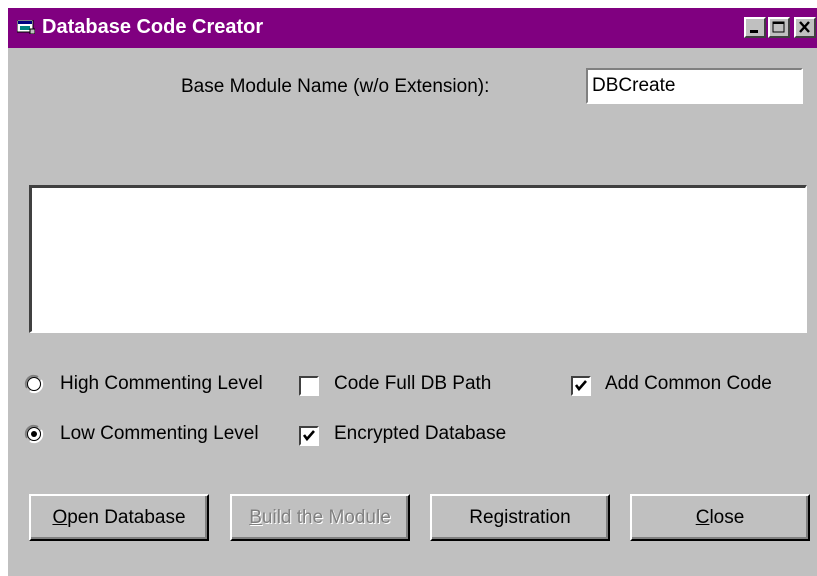 Image resolution: width=817 pixels, height=576 pixels. I want to click on maximize-button, so click(779, 27).